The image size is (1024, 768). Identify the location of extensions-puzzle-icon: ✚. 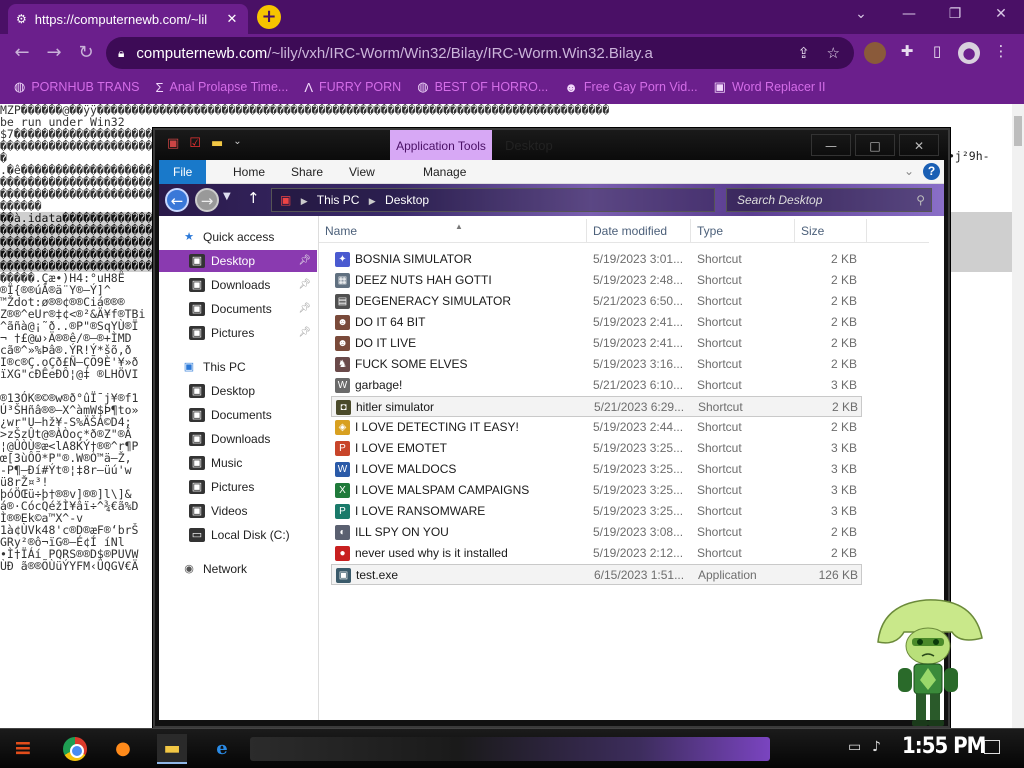
(907, 53).